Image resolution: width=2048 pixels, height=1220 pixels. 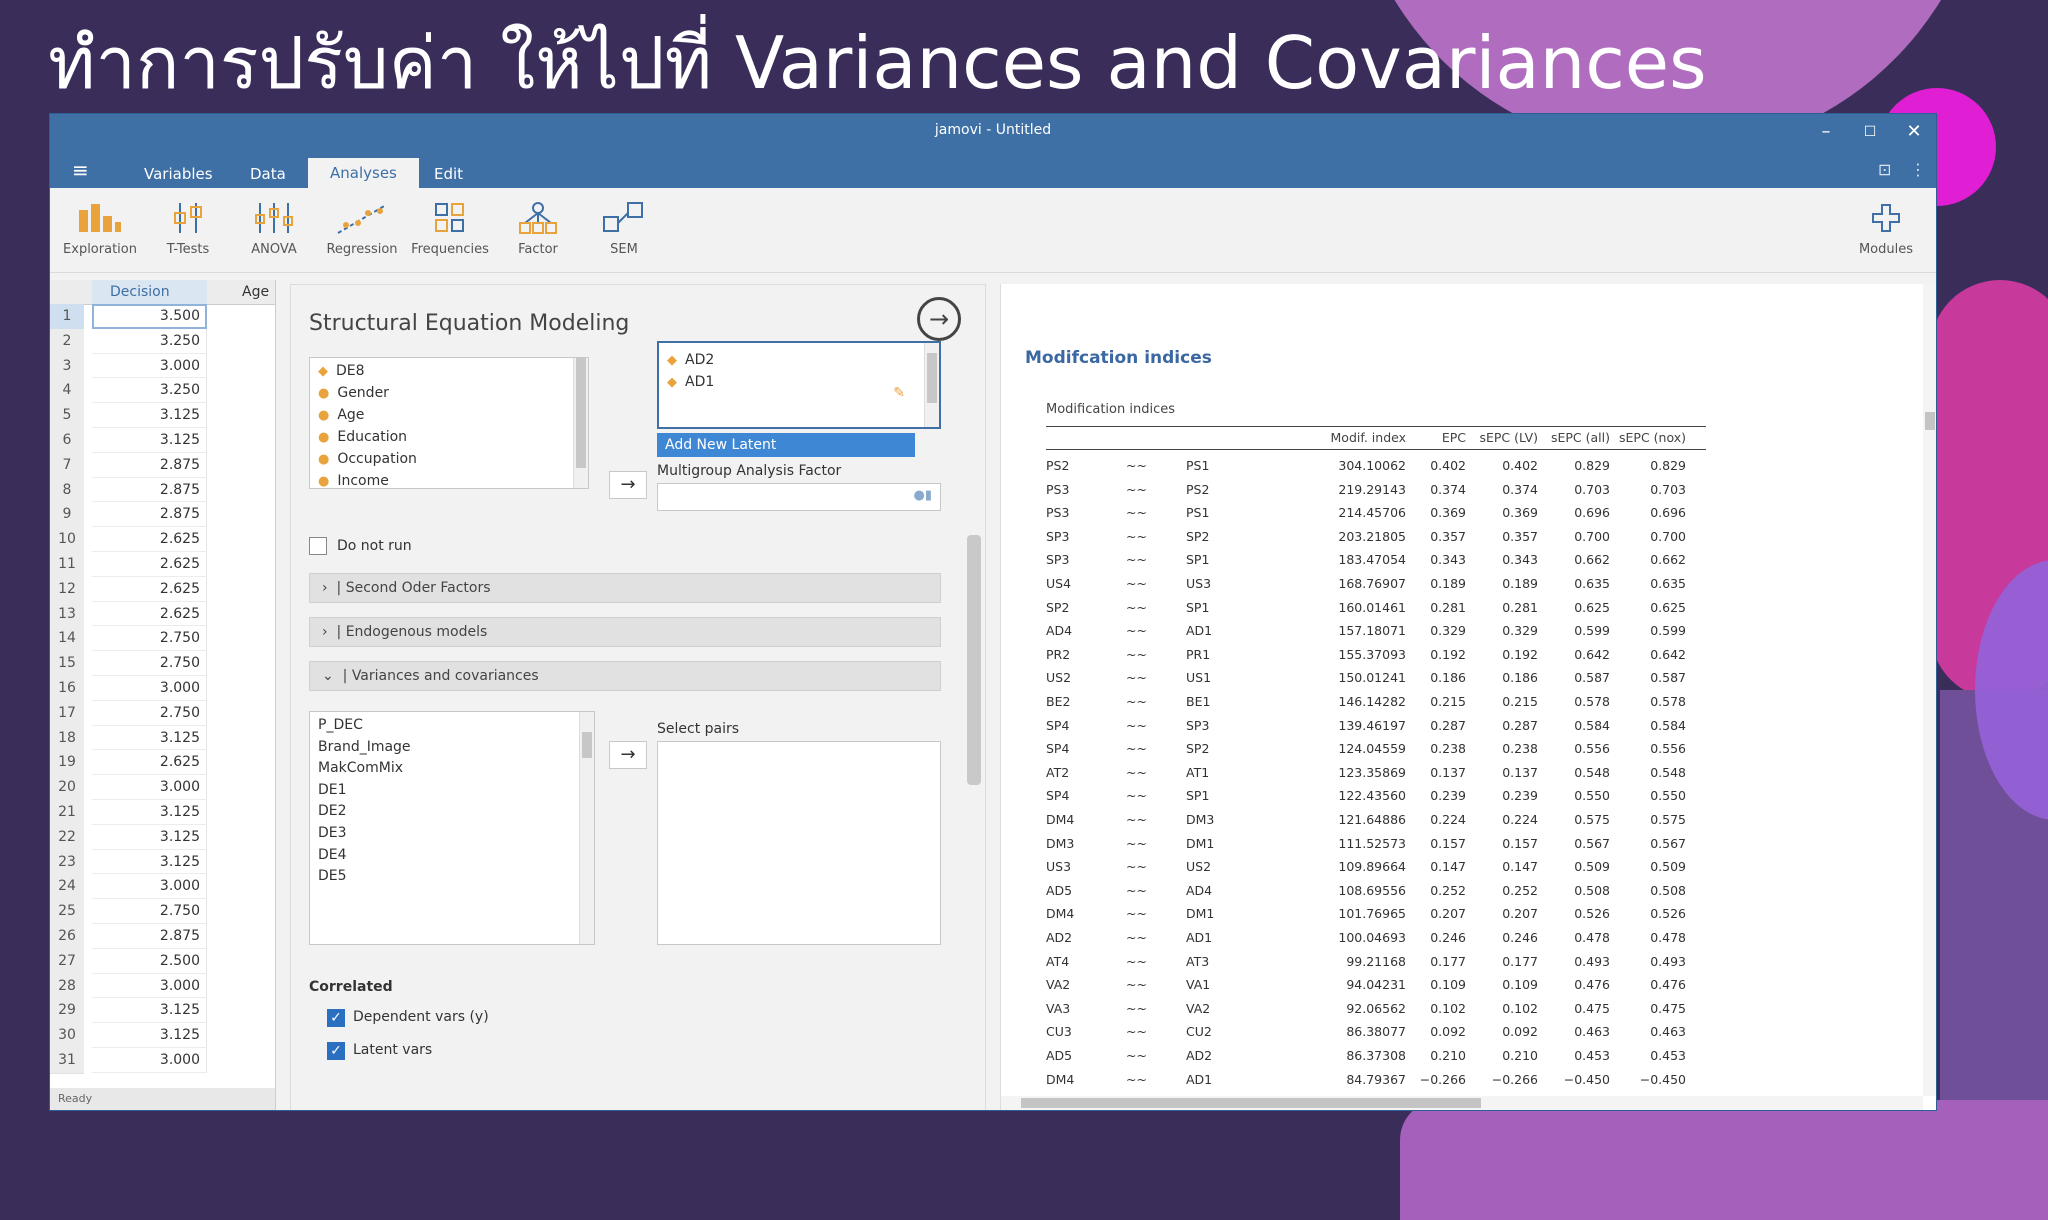 I want to click on list-item: MakComMix, so click(x=360, y=768).